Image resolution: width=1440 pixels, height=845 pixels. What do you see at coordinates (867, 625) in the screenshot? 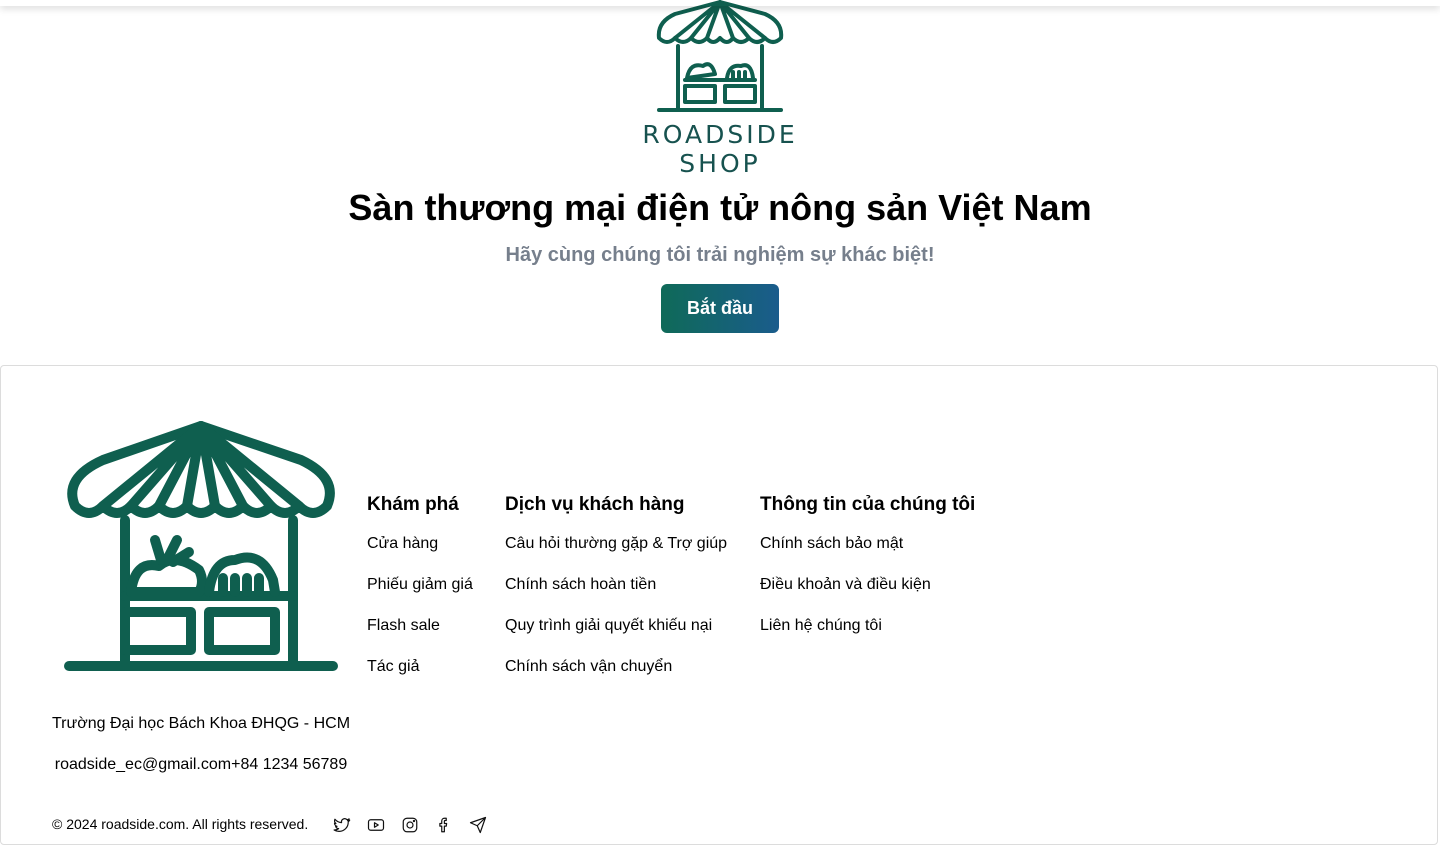
I see `footer-link-contact: Liên hệ chúng tôi` at bounding box center [867, 625].